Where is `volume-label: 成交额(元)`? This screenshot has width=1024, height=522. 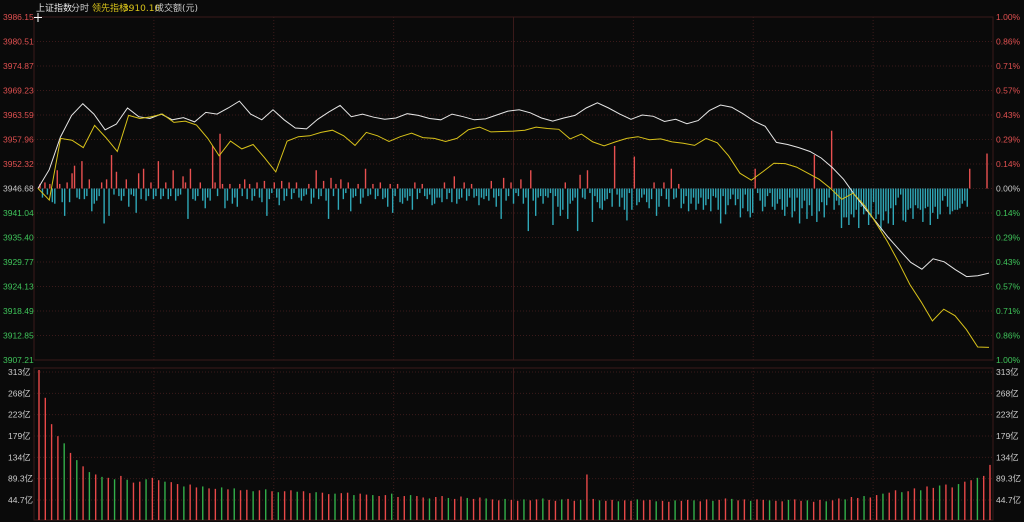 volume-label: 成交额(元) is located at coordinates (177, 9).